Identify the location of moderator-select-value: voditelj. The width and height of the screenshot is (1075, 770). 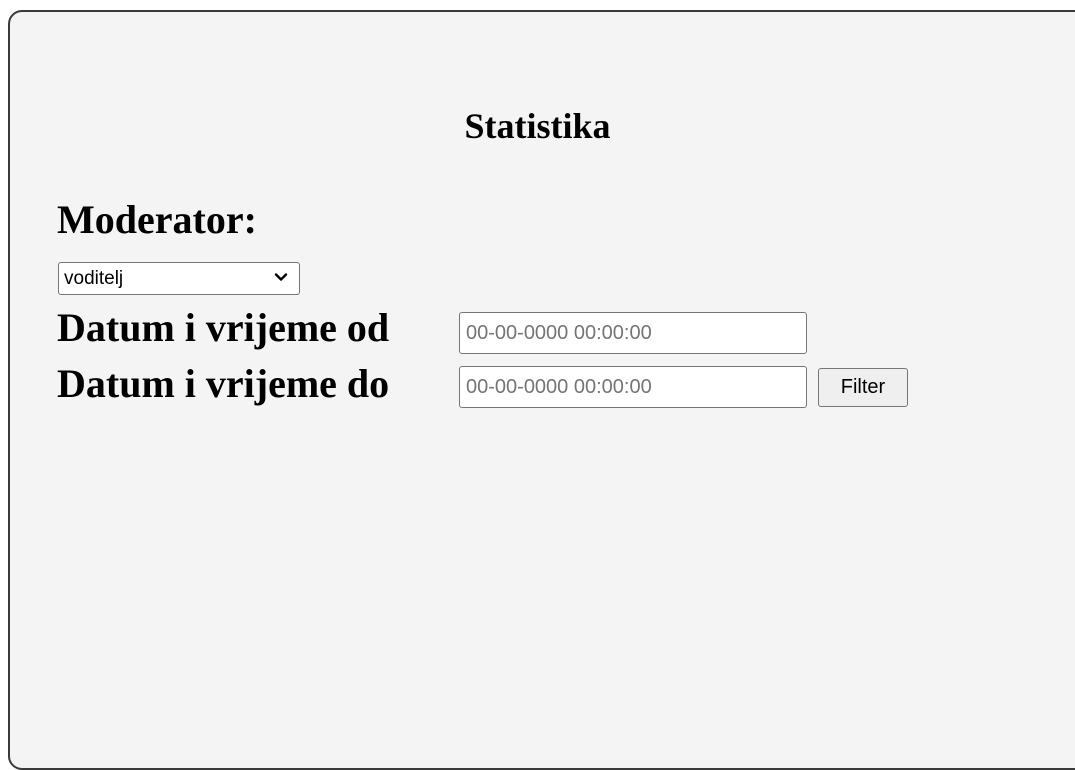
(94, 278).